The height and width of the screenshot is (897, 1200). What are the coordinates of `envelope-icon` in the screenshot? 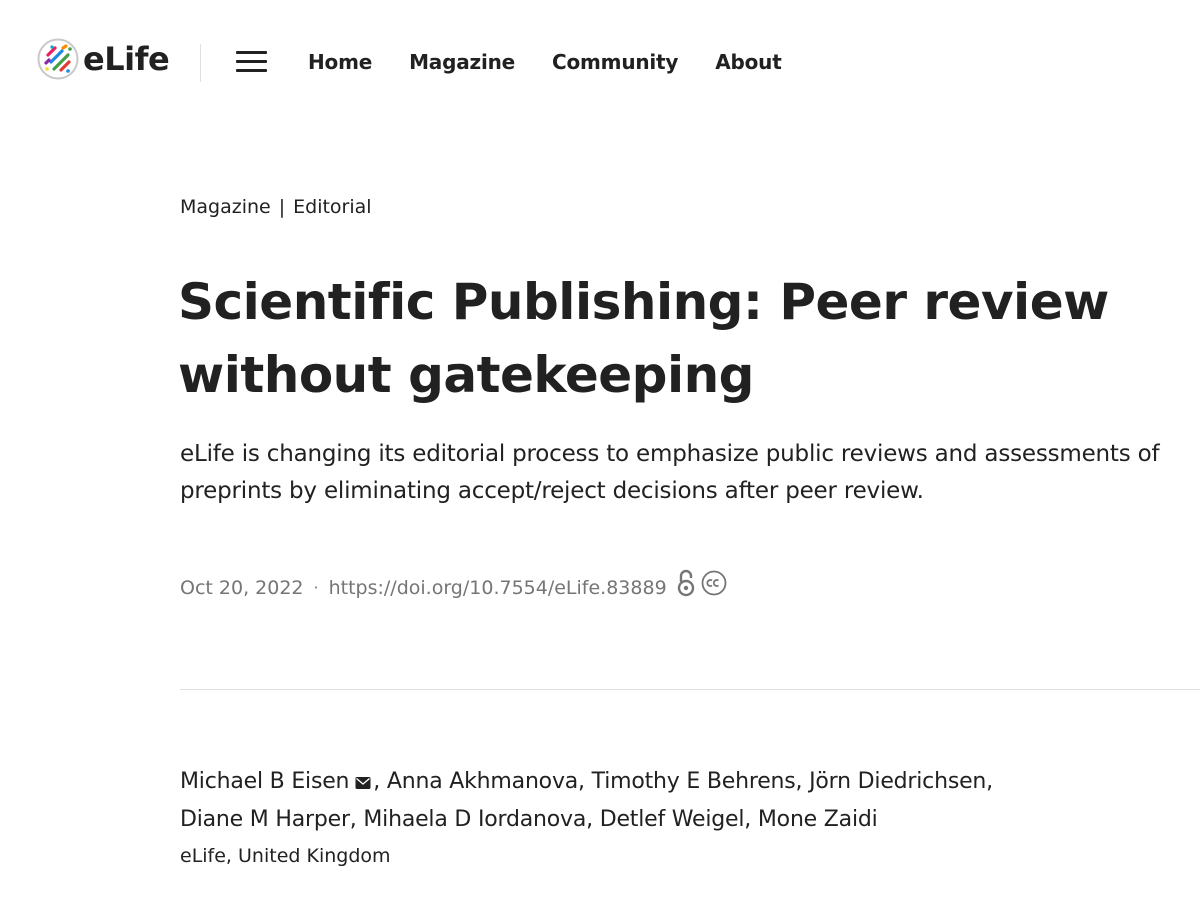 It's located at (363, 784).